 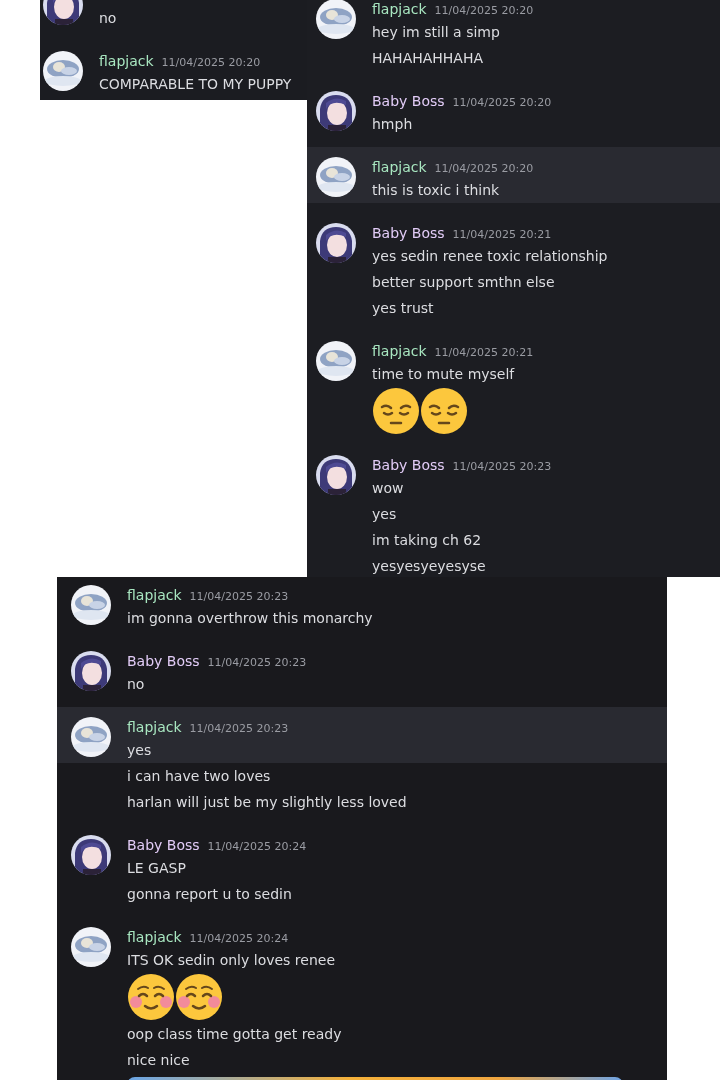 I want to click on message-text: this is toxic i think, so click(x=436, y=190).